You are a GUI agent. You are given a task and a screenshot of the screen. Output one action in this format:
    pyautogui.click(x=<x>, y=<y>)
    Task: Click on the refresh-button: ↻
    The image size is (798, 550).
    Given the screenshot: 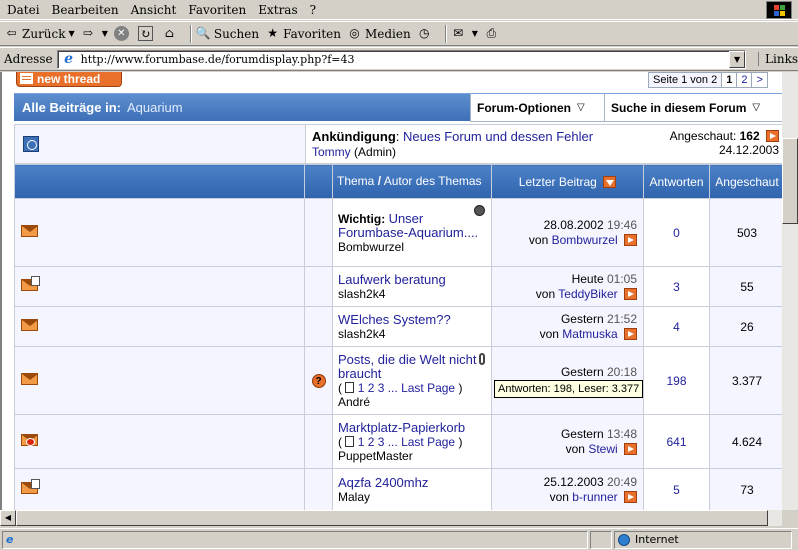 What is the action you would take?
    pyautogui.click(x=146, y=33)
    